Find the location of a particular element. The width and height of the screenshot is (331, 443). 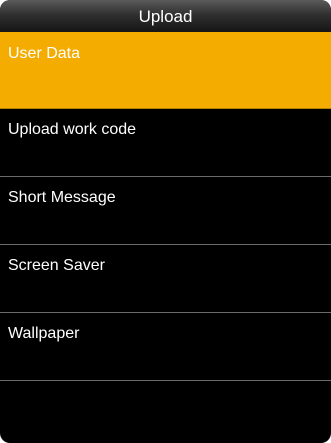

menu-item-label: Upload work code is located at coordinates (72, 129).